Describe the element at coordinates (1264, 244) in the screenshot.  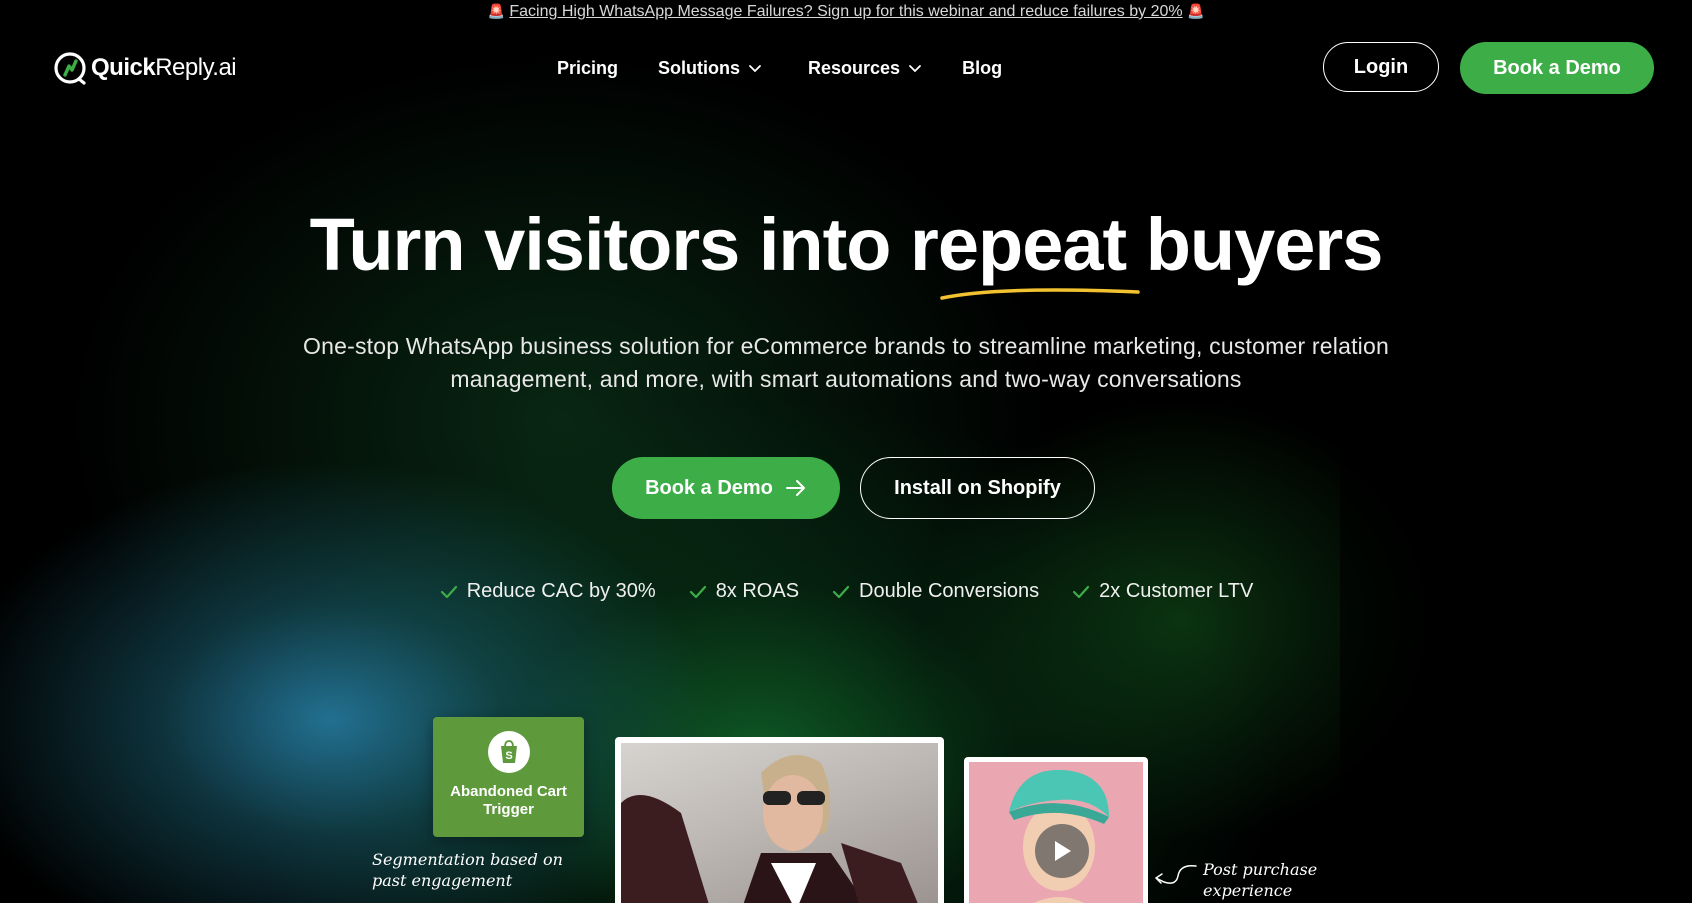
I see `headline-text: buyers` at that location.